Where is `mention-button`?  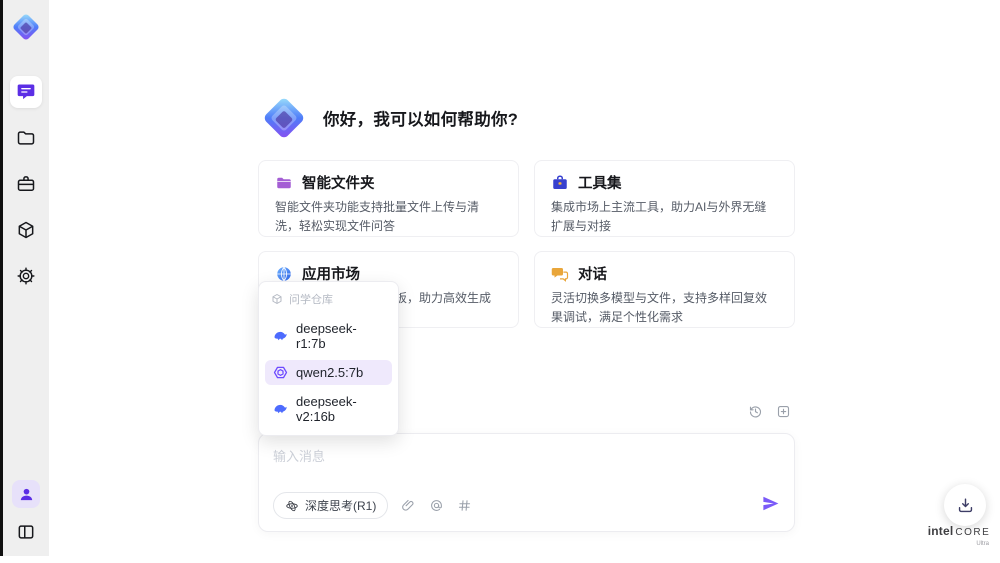
mention-button is located at coordinates (436, 505).